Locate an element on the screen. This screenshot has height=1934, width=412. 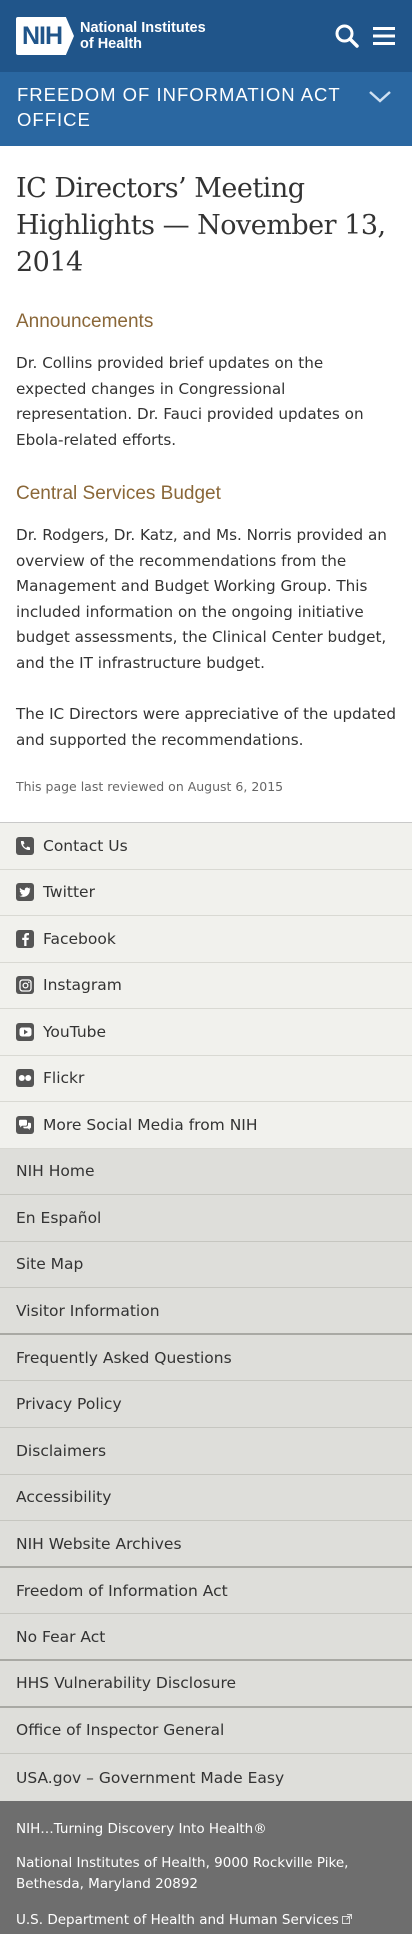
footer-link-site-map: Site Map is located at coordinates (206, 1265).